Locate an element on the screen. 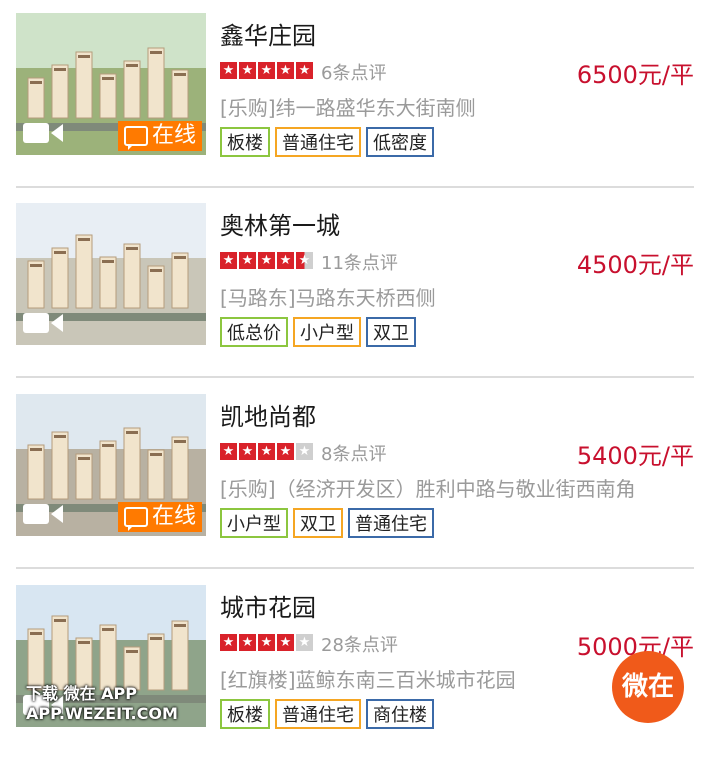  feature-tag: 低总价 is located at coordinates (254, 332).